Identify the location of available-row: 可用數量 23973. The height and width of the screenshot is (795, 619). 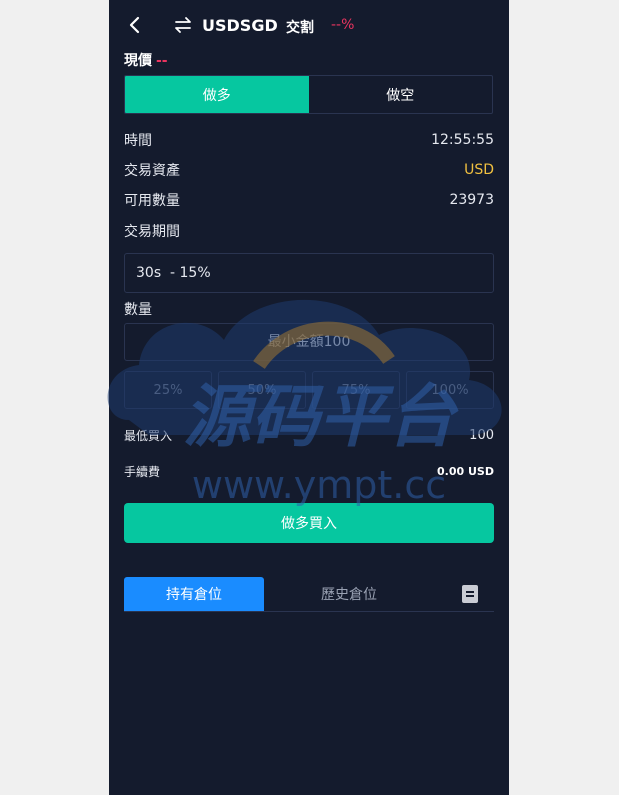
(309, 200).